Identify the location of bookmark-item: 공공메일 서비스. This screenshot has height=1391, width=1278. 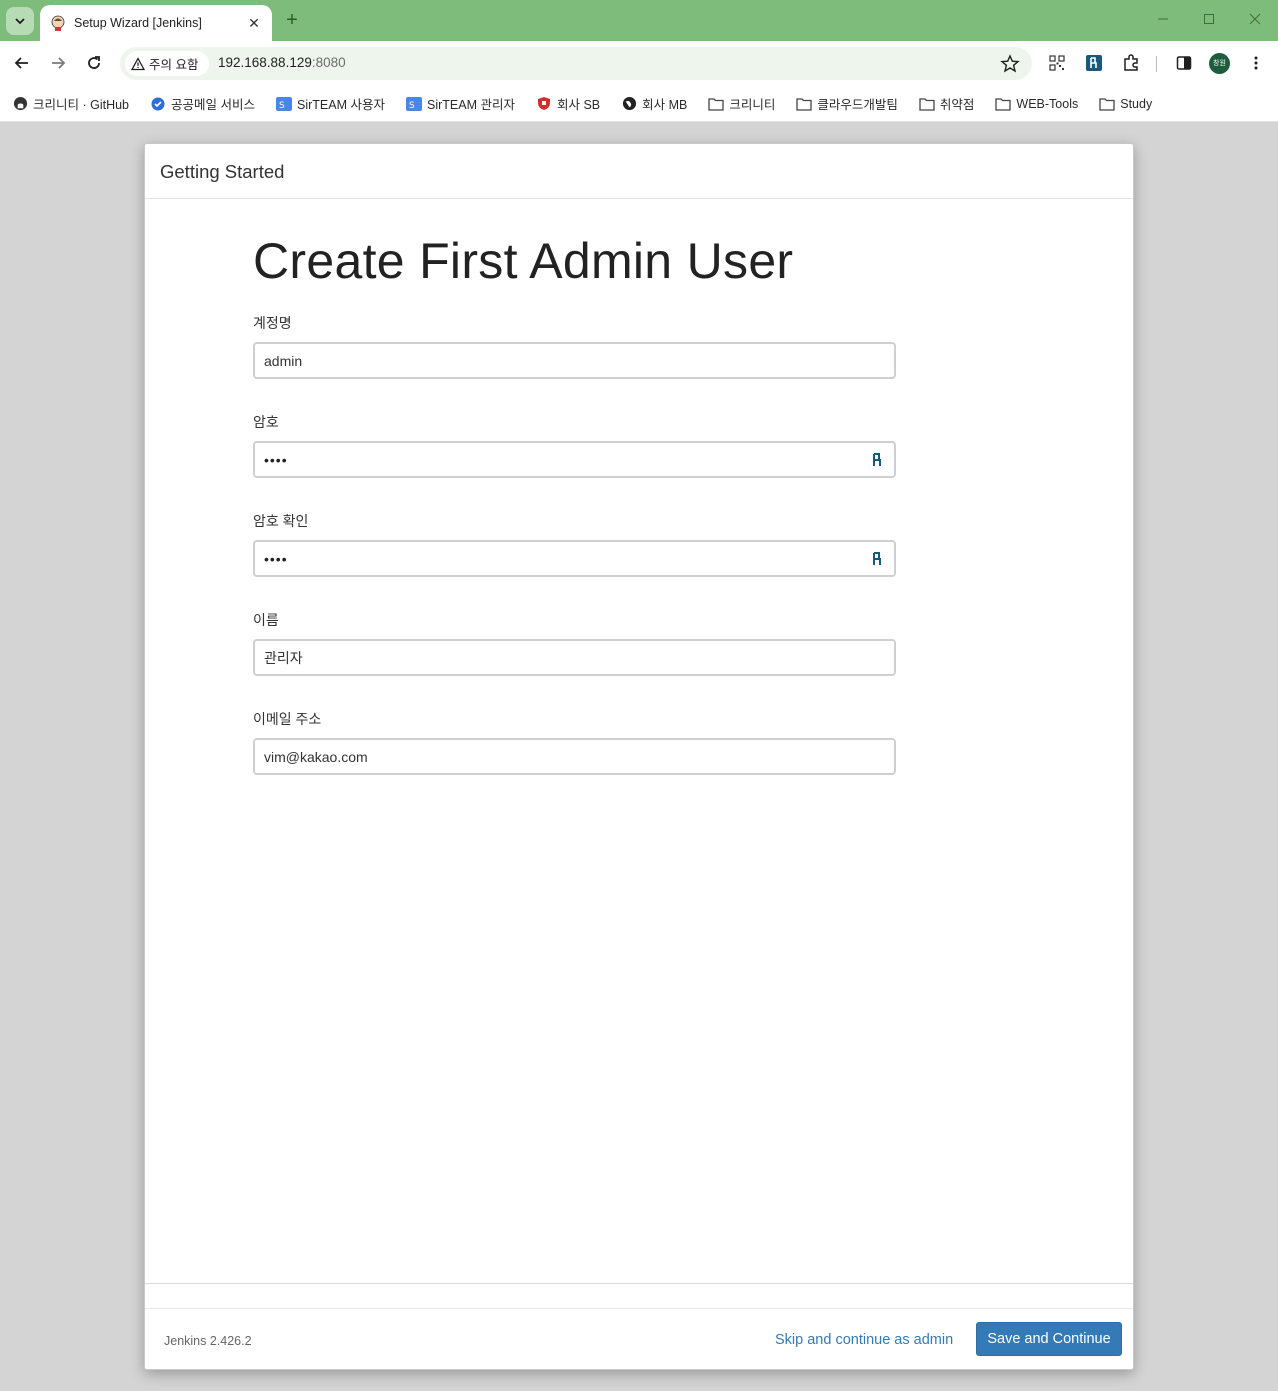
(202, 103).